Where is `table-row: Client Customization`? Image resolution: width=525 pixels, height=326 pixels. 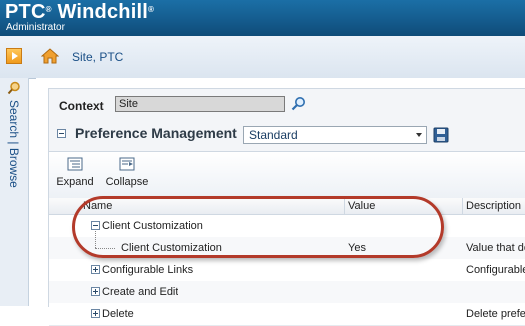
table-row: Client Customization is located at coordinates (287, 226).